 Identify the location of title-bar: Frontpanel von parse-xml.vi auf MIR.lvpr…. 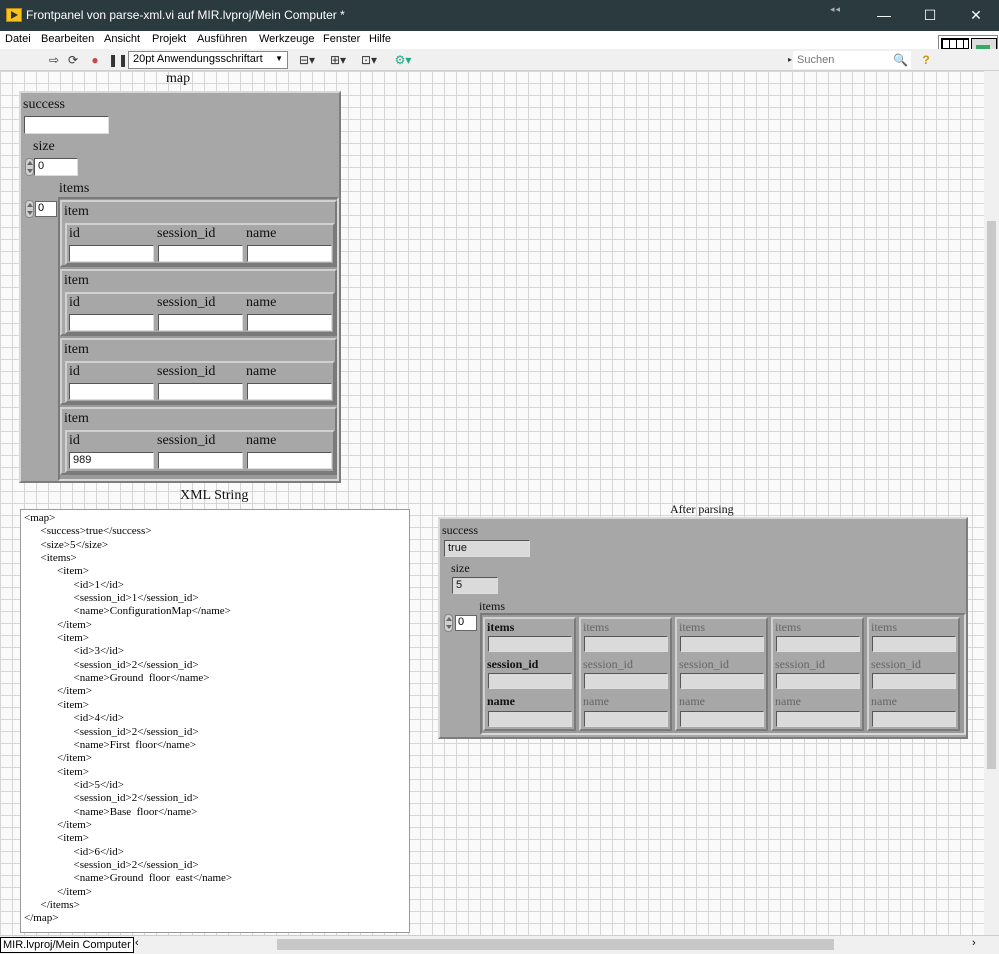
(499, 15).